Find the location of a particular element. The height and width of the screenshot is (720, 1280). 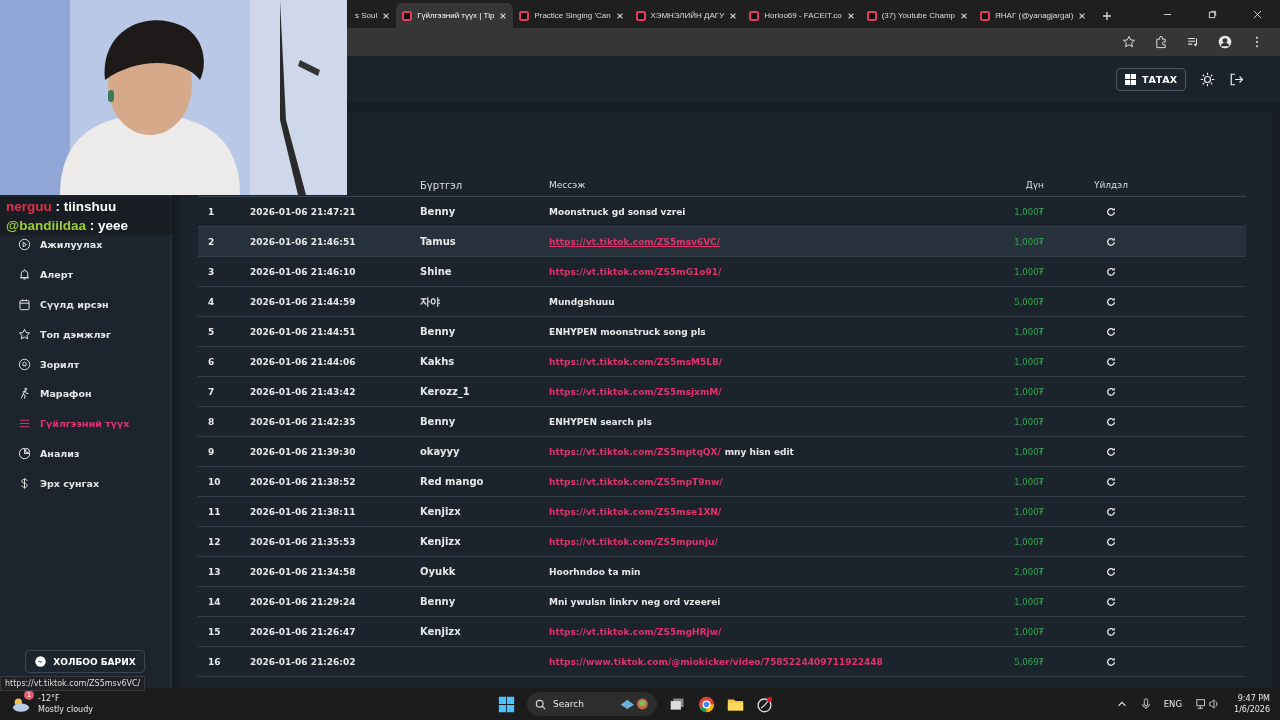

message-link: https://vt.tiktok.com/ZS5mpunju/ is located at coordinates (633, 541).